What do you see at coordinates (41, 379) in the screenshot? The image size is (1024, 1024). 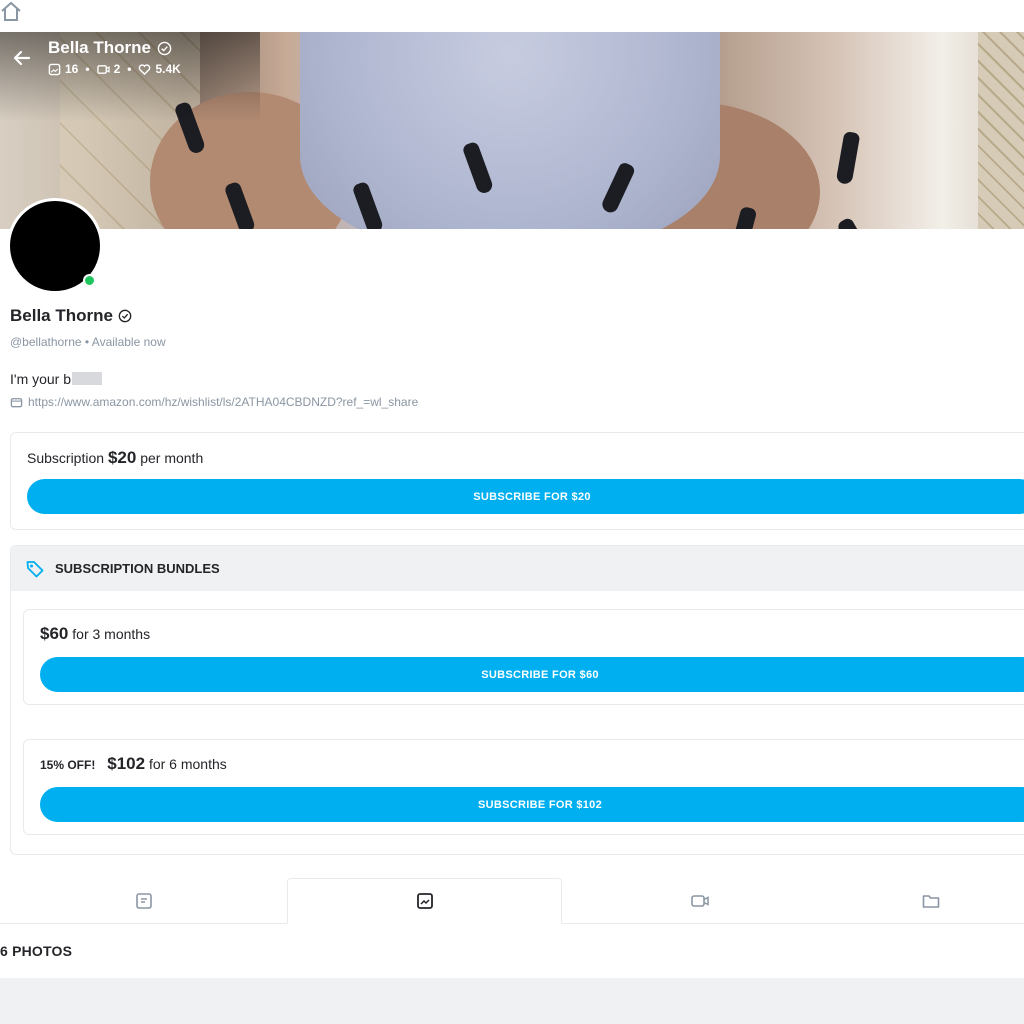 I see `bio-text: I'm your b` at bounding box center [41, 379].